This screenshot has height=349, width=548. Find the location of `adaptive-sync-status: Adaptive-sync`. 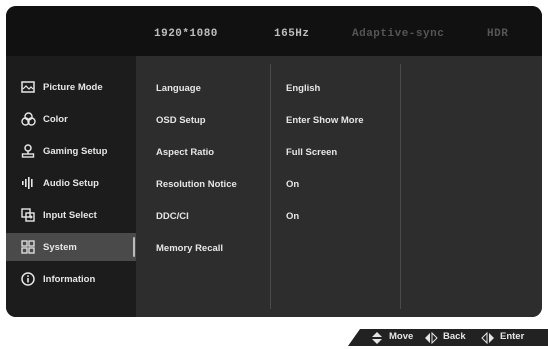

adaptive-sync-status: Adaptive-sync is located at coordinates (398, 34).